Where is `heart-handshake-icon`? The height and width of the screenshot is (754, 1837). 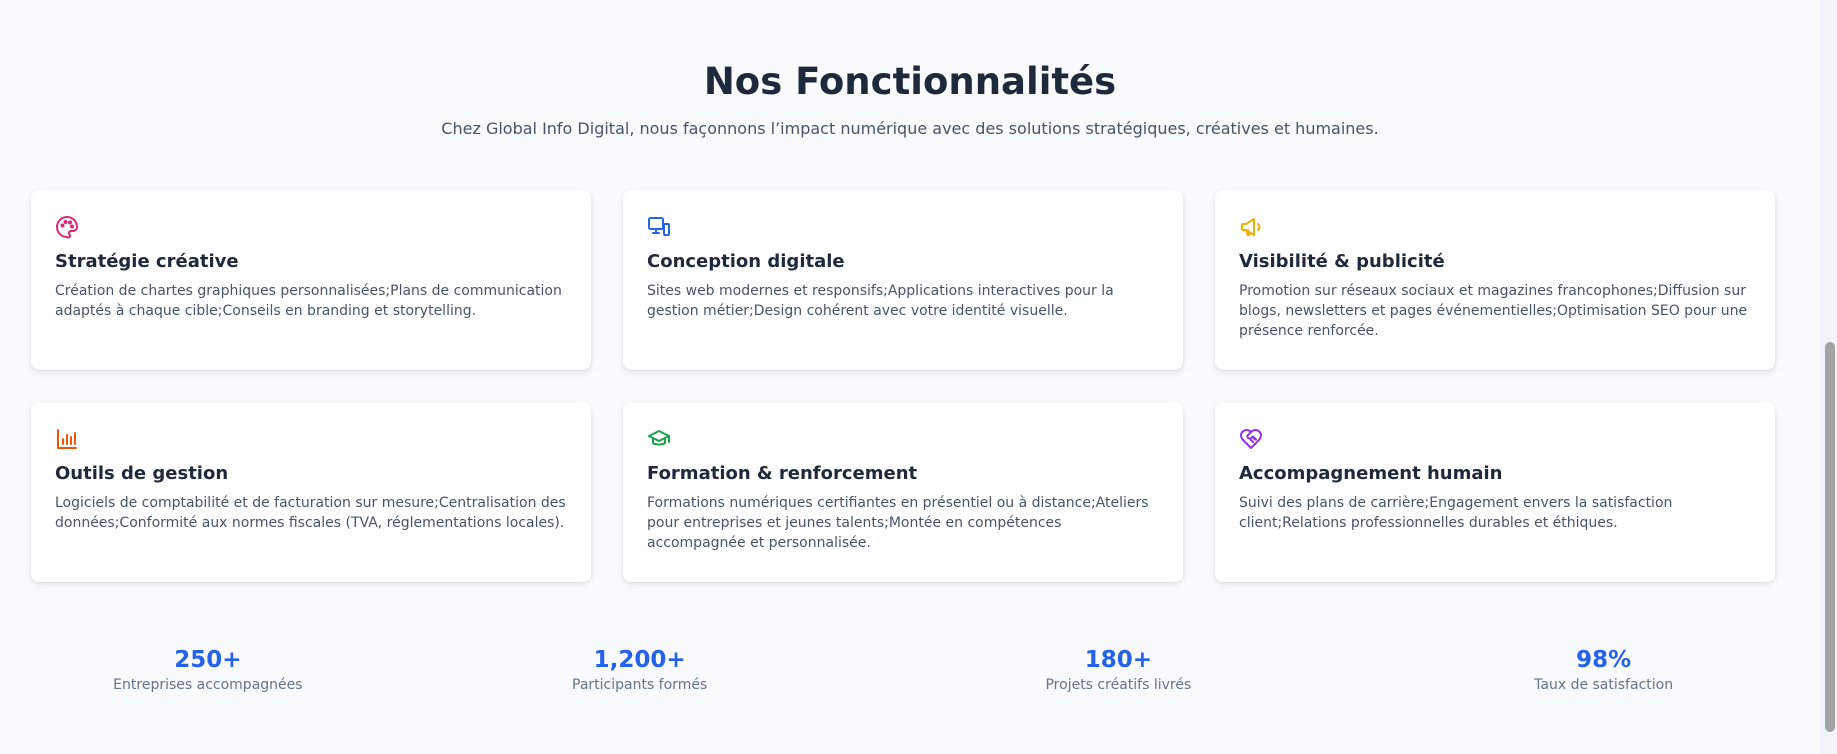 heart-handshake-icon is located at coordinates (1251, 439).